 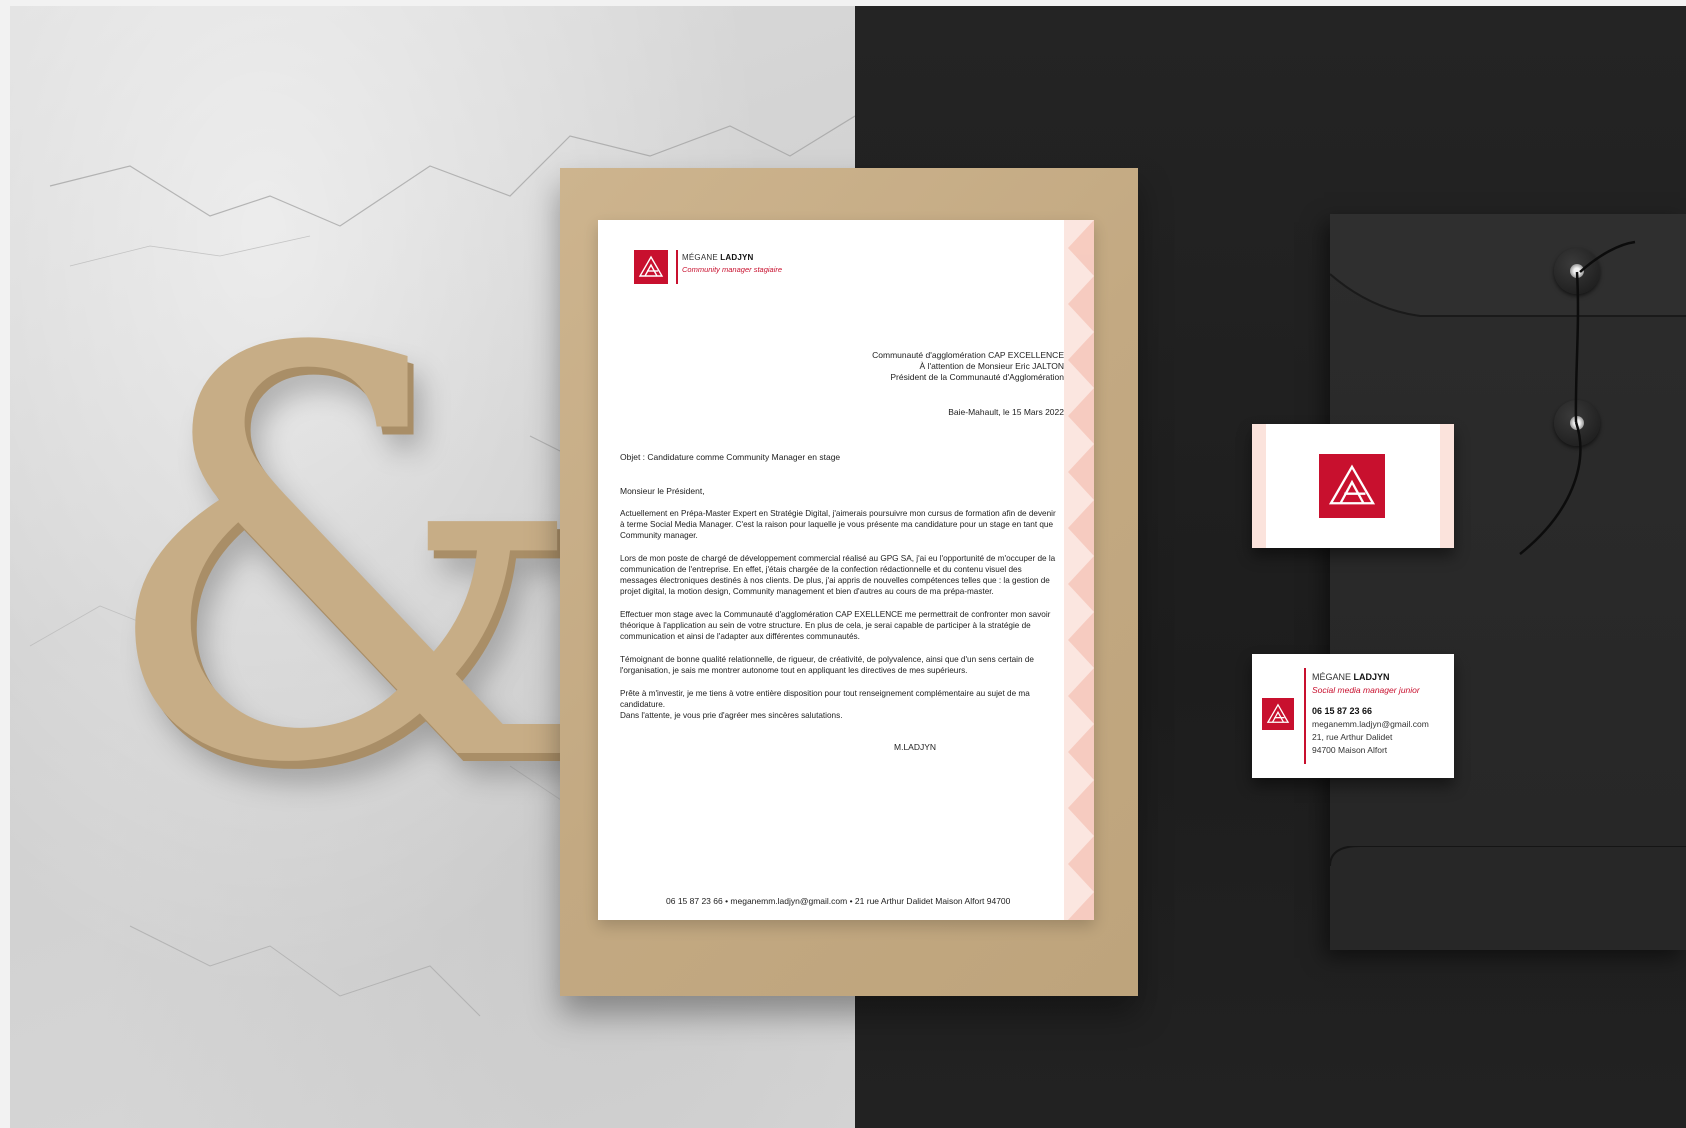 I want to click on brand-divider, so click(x=677, y=267).